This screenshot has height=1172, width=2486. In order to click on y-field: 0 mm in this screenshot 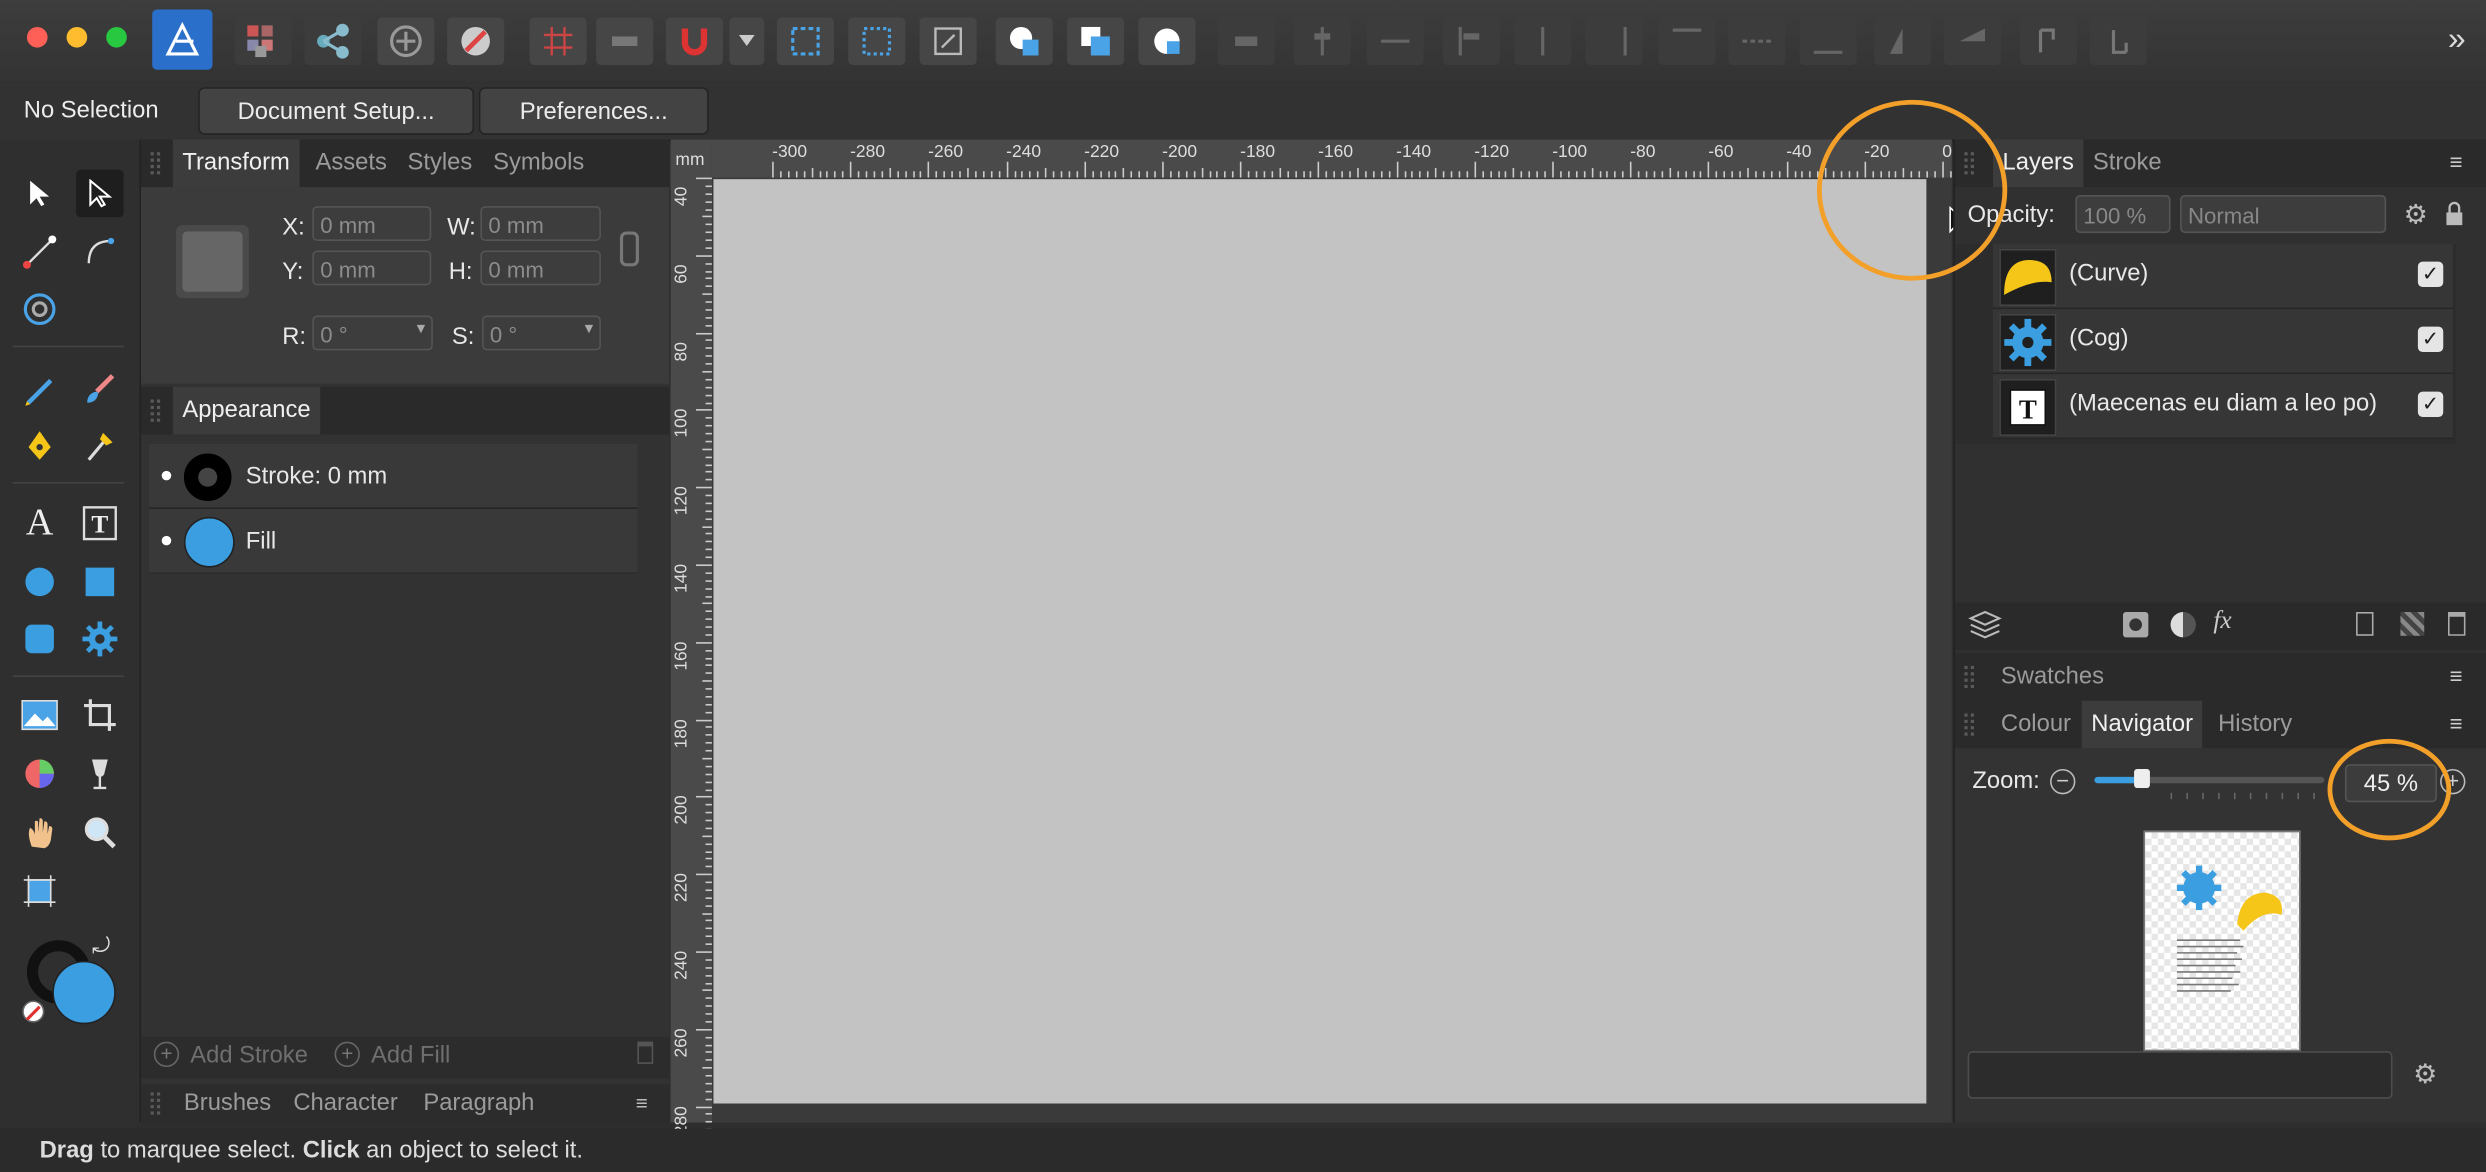, I will do `click(372, 268)`.